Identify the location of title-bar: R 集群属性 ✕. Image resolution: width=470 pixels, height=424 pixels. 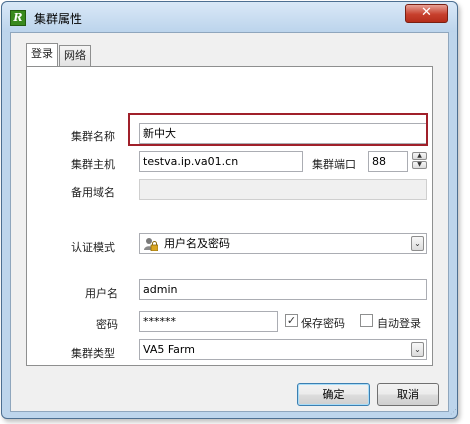
(229, 17).